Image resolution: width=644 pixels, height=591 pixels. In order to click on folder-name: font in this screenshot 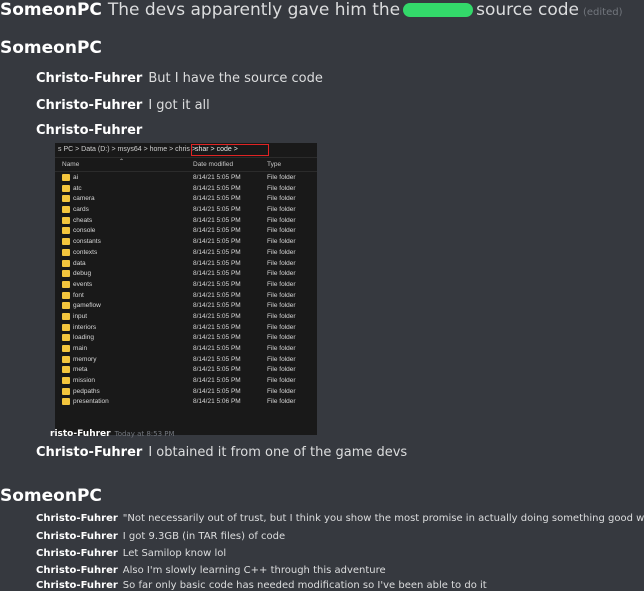, I will do `click(78, 295)`.